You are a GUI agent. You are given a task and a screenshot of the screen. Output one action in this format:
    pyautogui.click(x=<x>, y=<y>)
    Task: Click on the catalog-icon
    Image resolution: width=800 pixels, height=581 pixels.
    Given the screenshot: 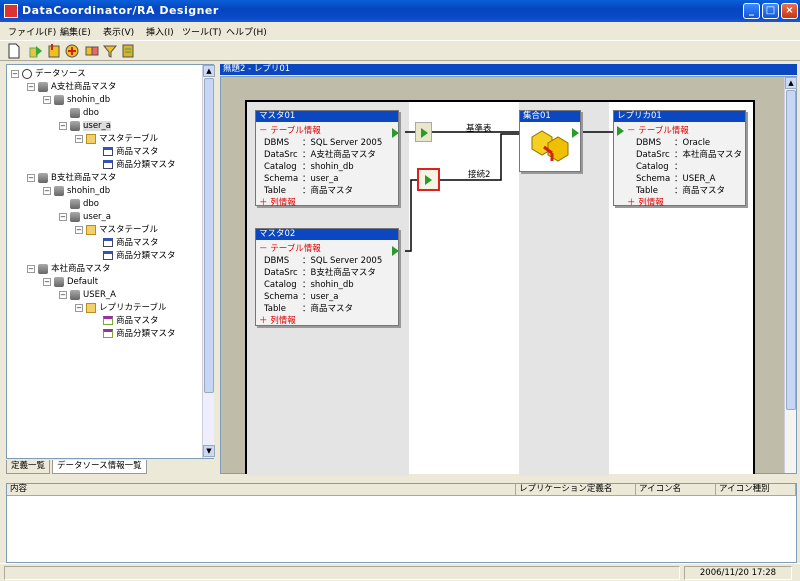 What is the action you would take?
    pyautogui.click(x=59, y=281)
    